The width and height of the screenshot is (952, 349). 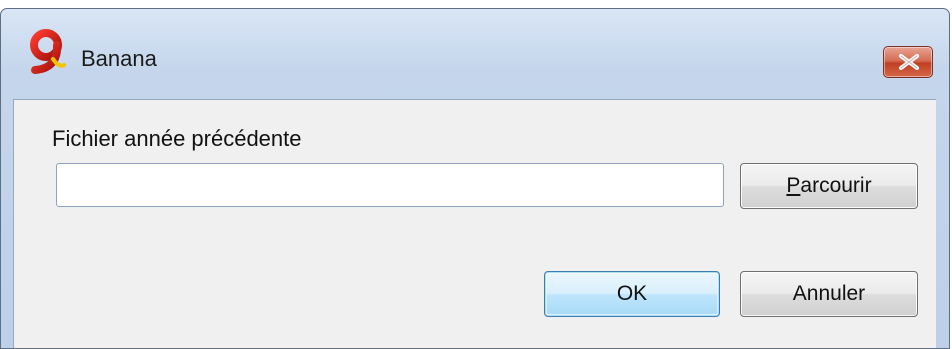 I want to click on close-button, so click(x=908, y=62).